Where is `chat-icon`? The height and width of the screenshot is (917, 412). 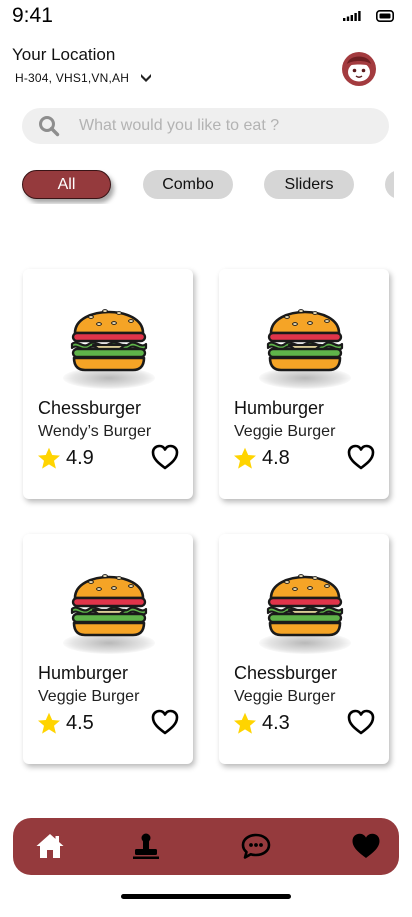 chat-icon is located at coordinates (256, 846).